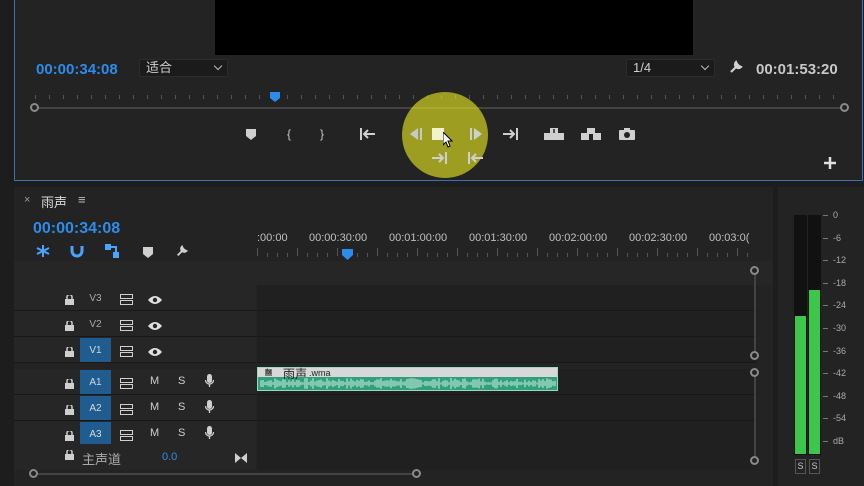 Image resolution: width=864 pixels, height=486 pixels. I want to click on master-pan-icon, so click(241, 459).